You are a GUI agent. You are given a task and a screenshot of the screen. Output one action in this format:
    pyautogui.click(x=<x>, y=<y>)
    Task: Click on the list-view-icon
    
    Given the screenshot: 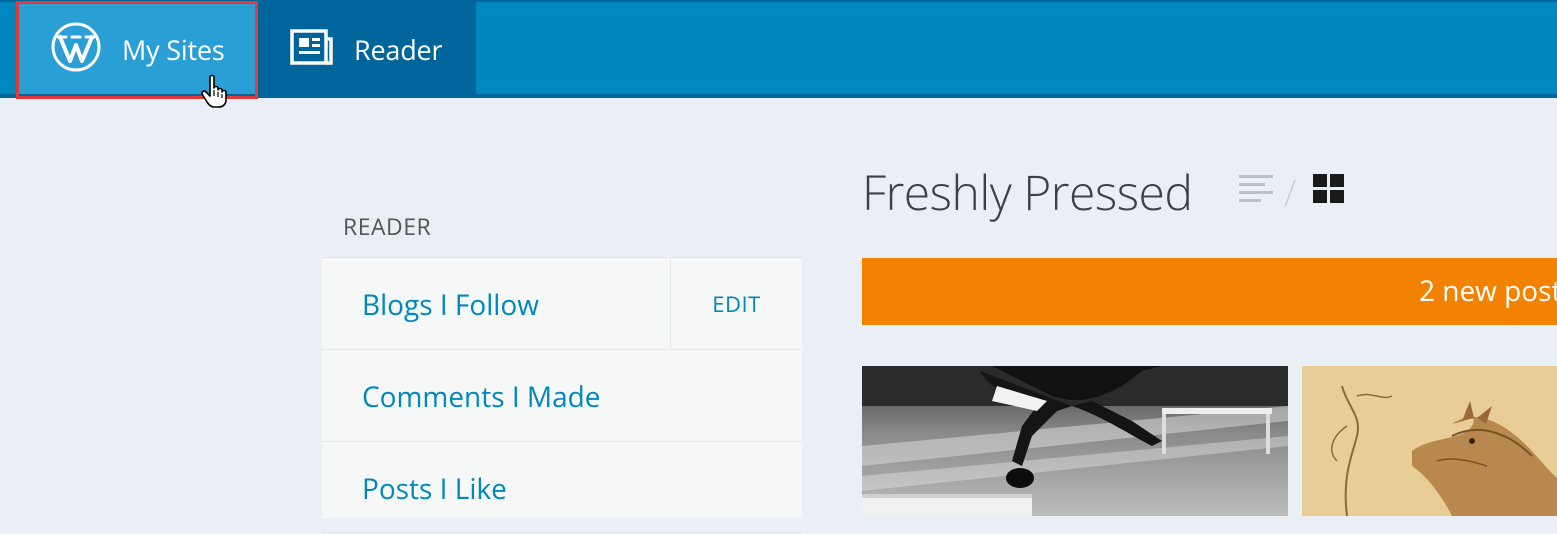 What is the action you would take?
    pyautogui.click(x=1257, y=191)
    